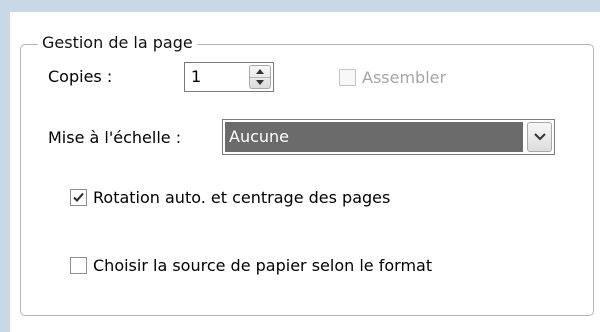 Image resolution: width=600 pixels, height=332 pixels. I want to click on scaling-dropdown-button, so click(539, 137).